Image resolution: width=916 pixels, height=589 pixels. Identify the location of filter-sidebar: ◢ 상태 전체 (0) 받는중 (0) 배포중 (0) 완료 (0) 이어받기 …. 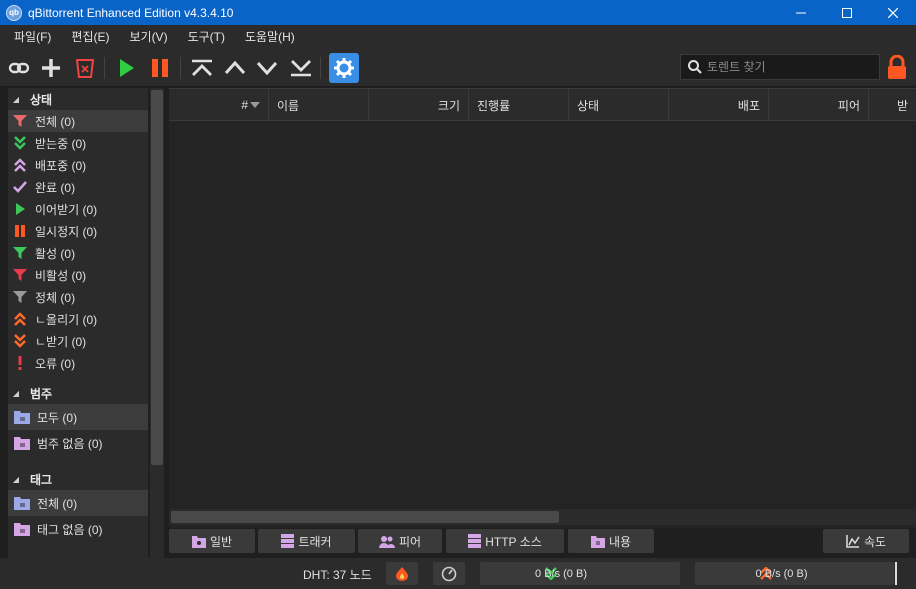
(78, 323).